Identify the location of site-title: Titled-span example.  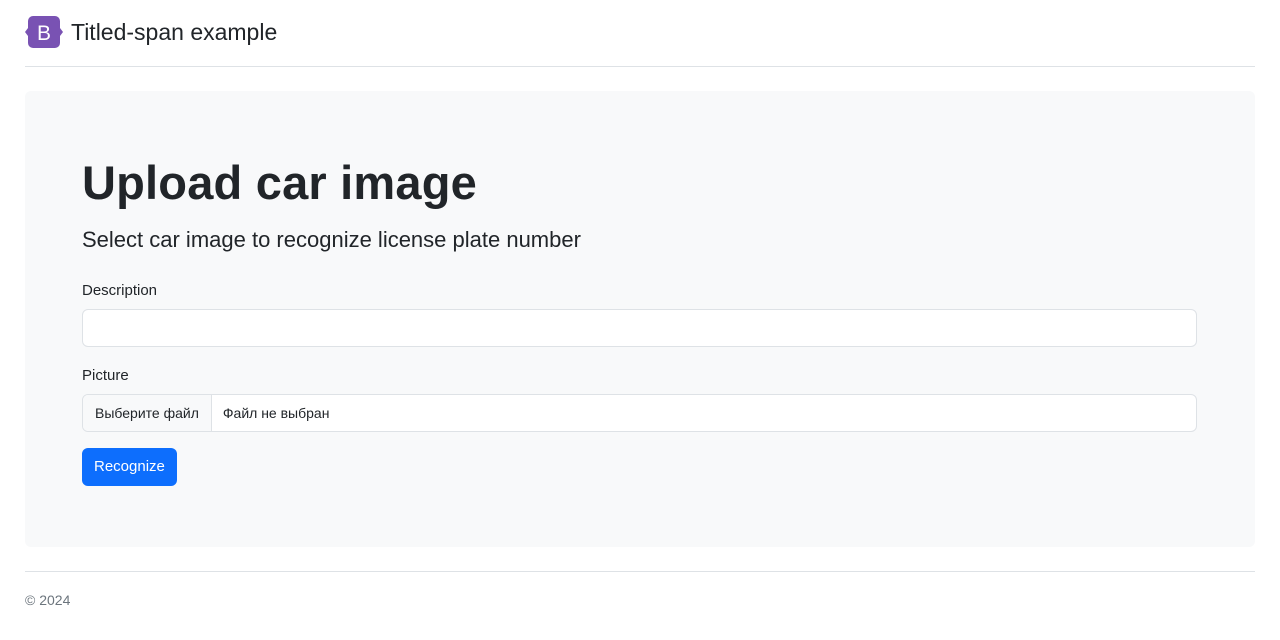
(174, 31).